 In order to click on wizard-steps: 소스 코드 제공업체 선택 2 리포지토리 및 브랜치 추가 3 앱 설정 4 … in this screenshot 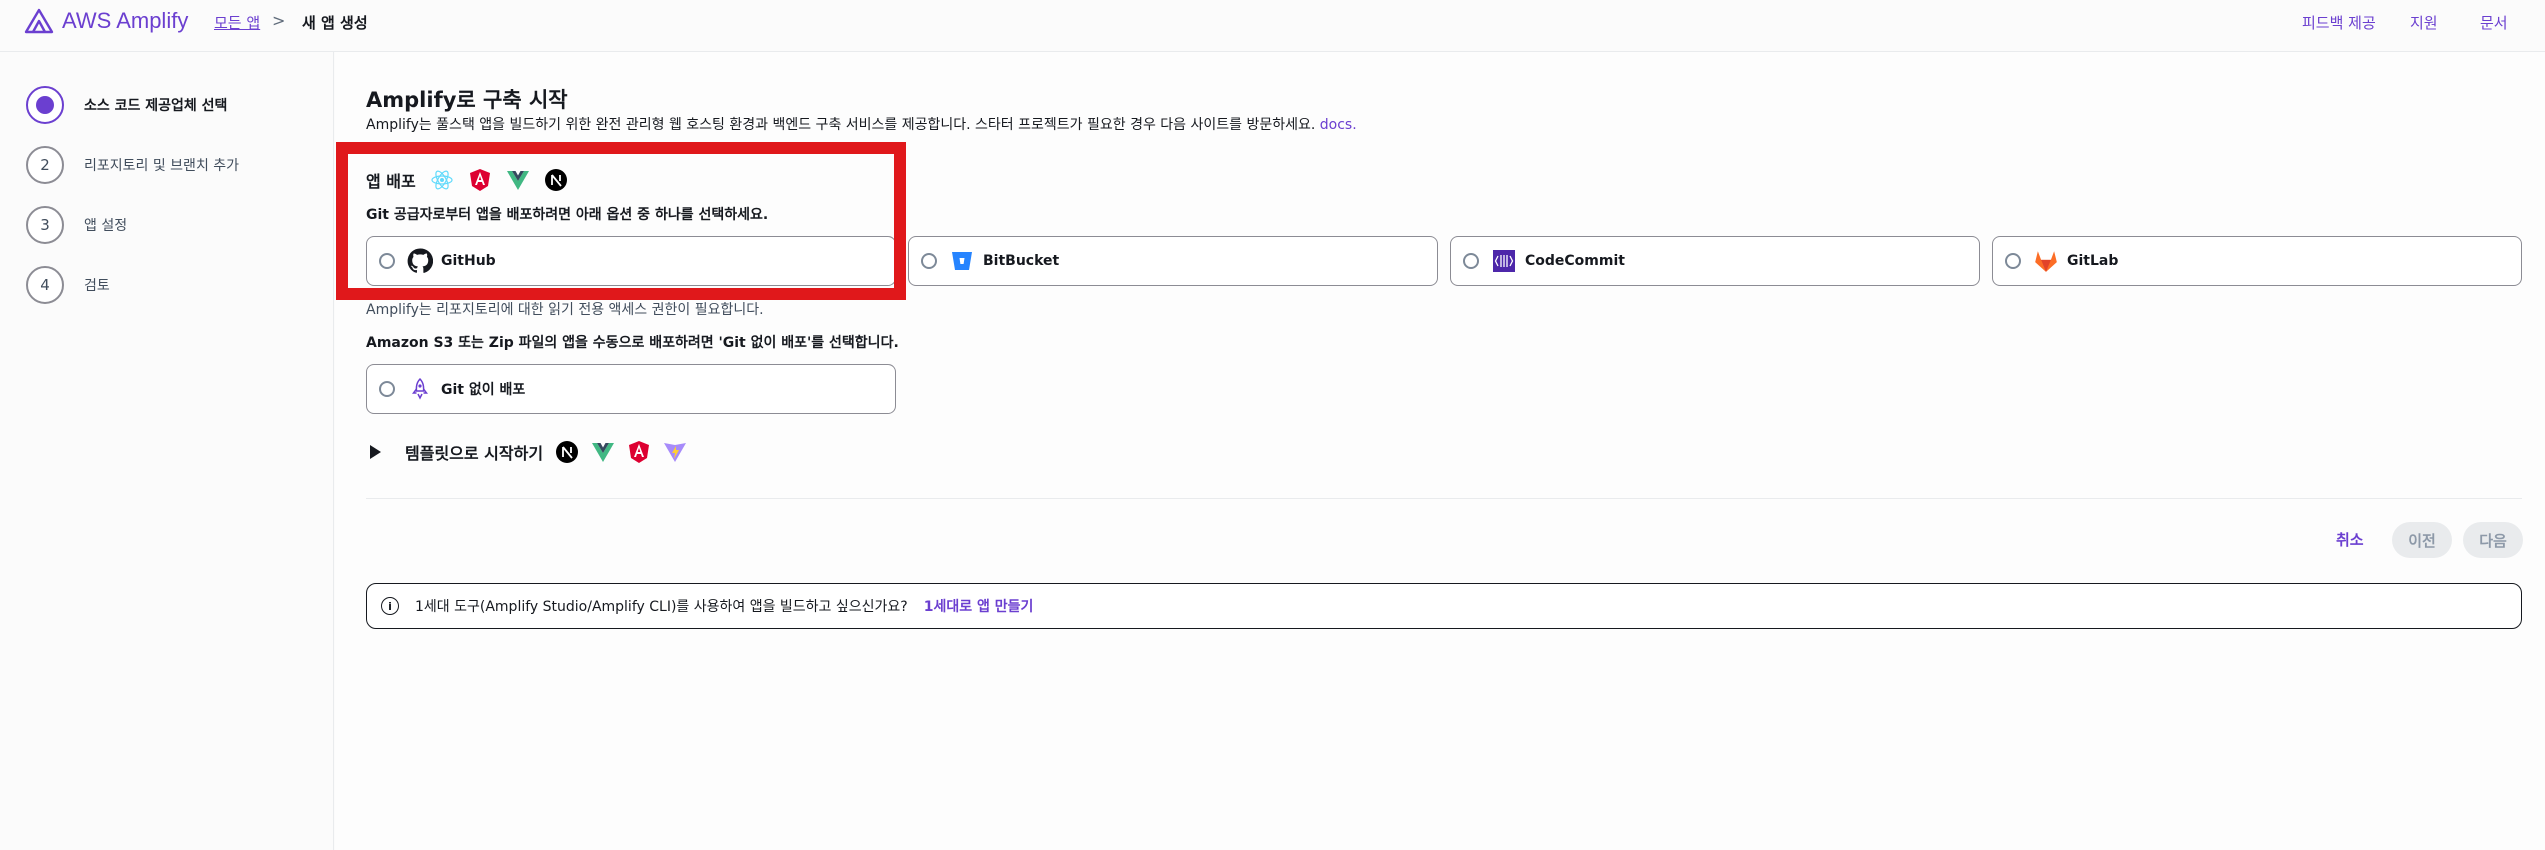, I will do `click(167, 451)`.